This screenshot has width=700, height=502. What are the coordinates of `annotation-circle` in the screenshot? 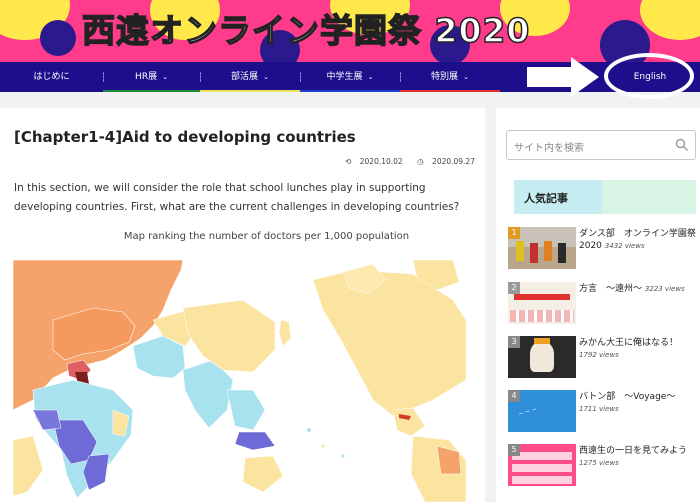 It's located at (649, 76).